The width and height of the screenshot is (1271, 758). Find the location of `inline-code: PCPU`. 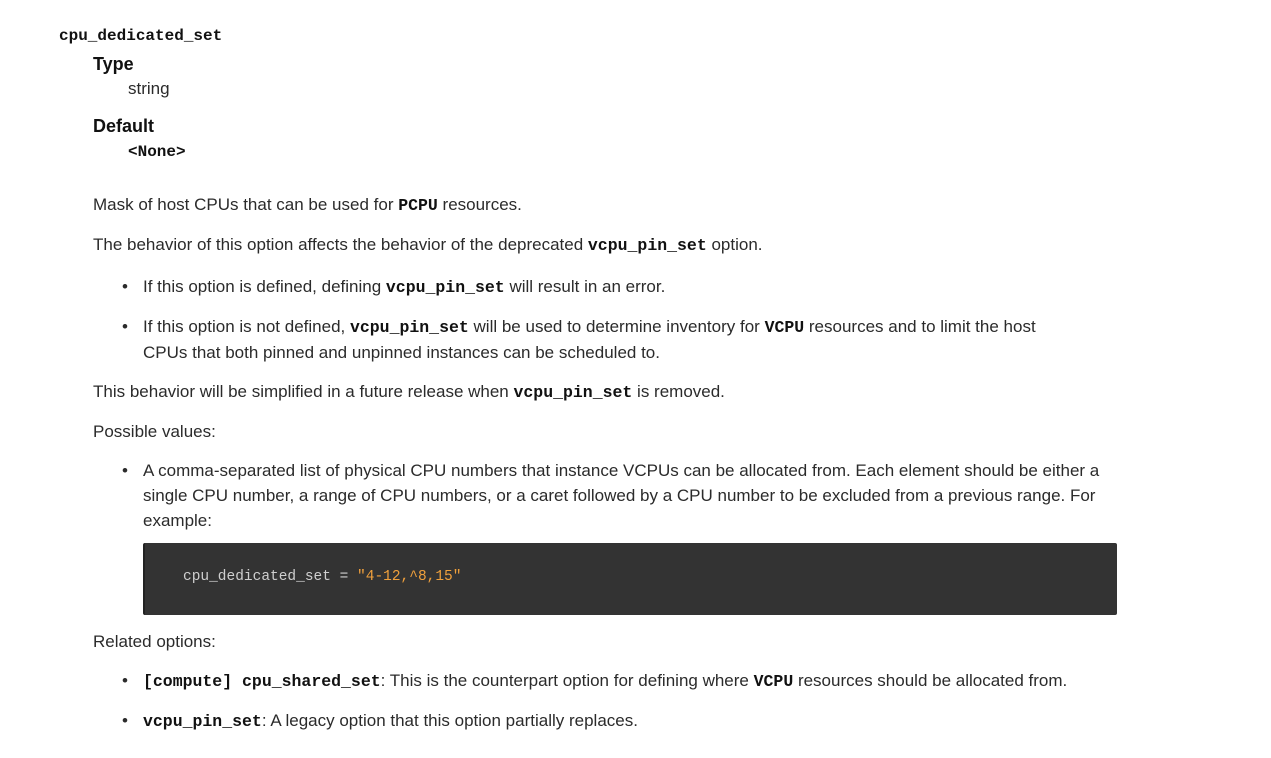

inline-code: PCPU is located at coordinates (418, 205).